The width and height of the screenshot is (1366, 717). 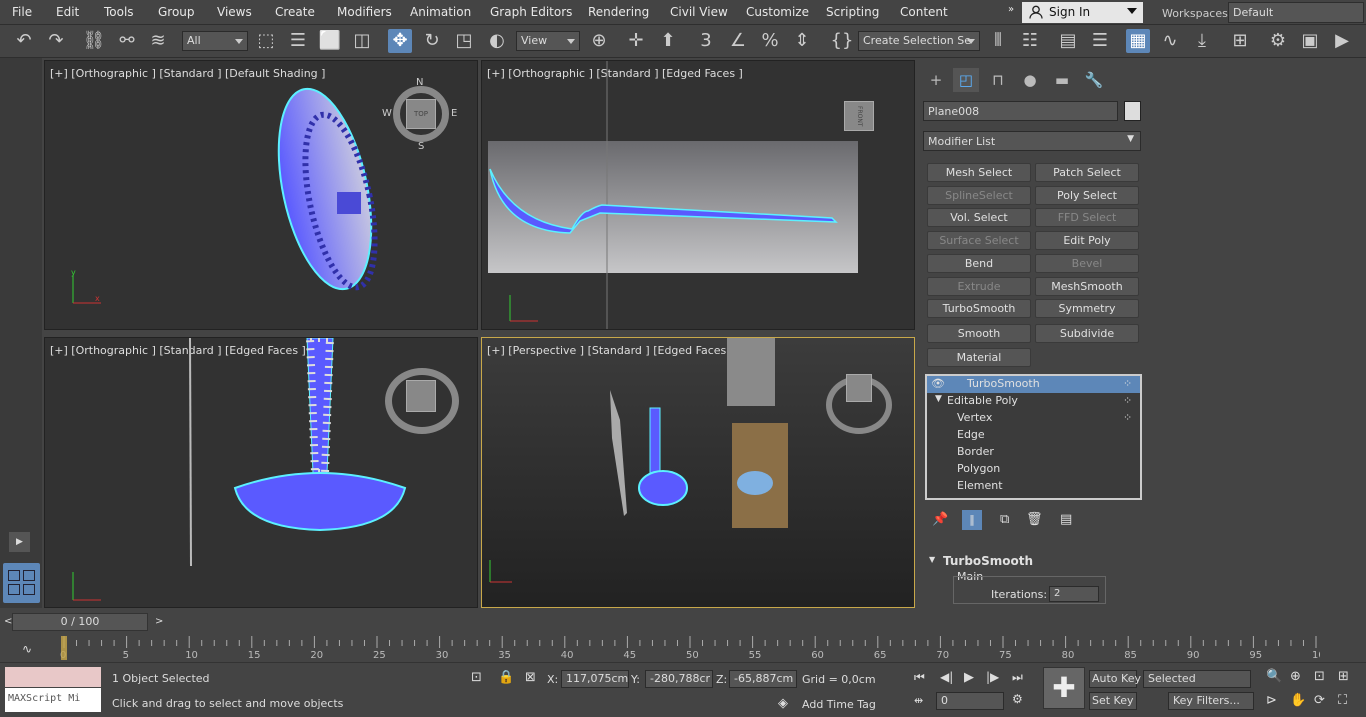 What do you see at coordinates (979, 263) in the screenshot?
I see `modifier-button: Bend` at bounding box center [979, 263].